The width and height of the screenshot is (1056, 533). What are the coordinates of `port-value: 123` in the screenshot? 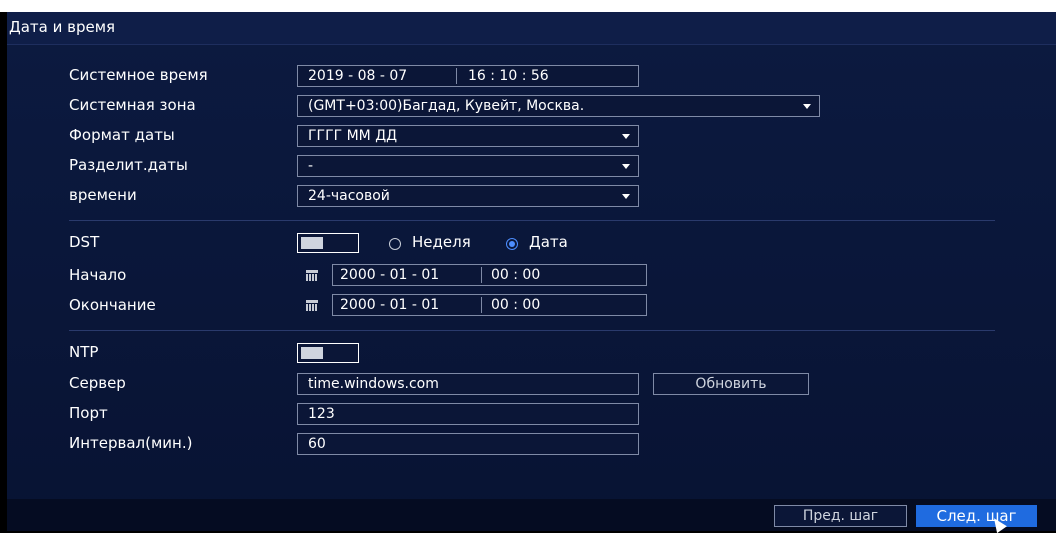 It's located at (321, 414).